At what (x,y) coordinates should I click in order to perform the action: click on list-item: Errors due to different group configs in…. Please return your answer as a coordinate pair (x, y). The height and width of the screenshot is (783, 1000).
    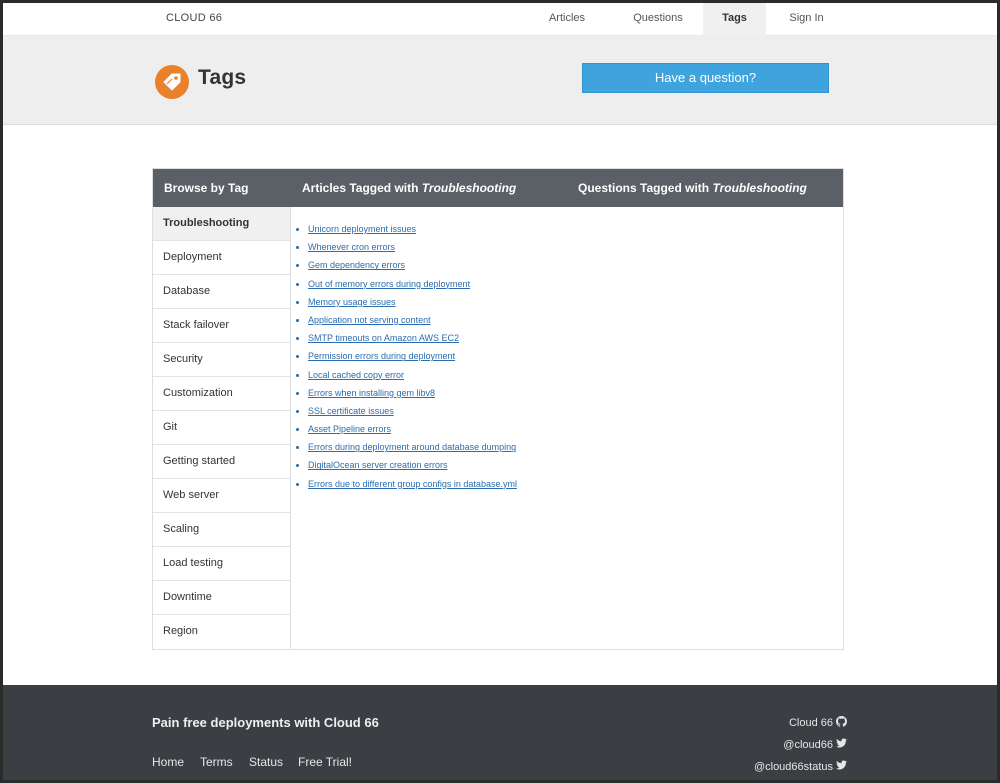
    Looking at the image, I should click on (412, 484).